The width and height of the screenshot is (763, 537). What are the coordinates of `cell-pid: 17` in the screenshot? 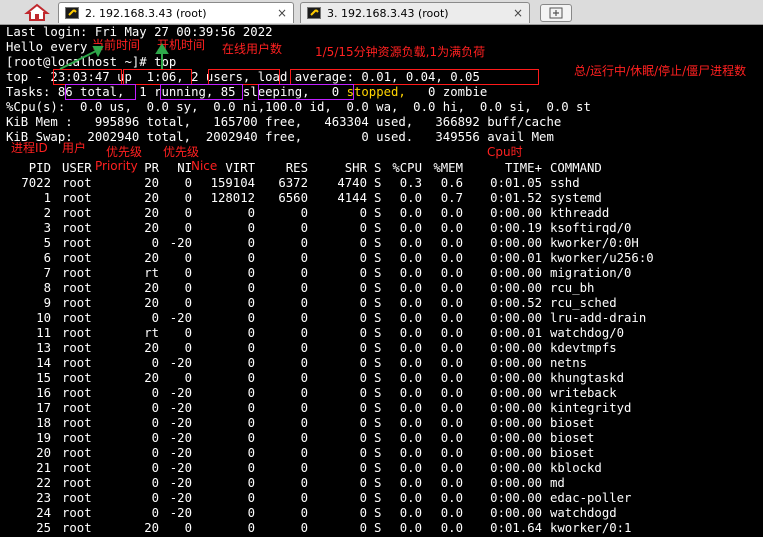 It's located at (43, 408).